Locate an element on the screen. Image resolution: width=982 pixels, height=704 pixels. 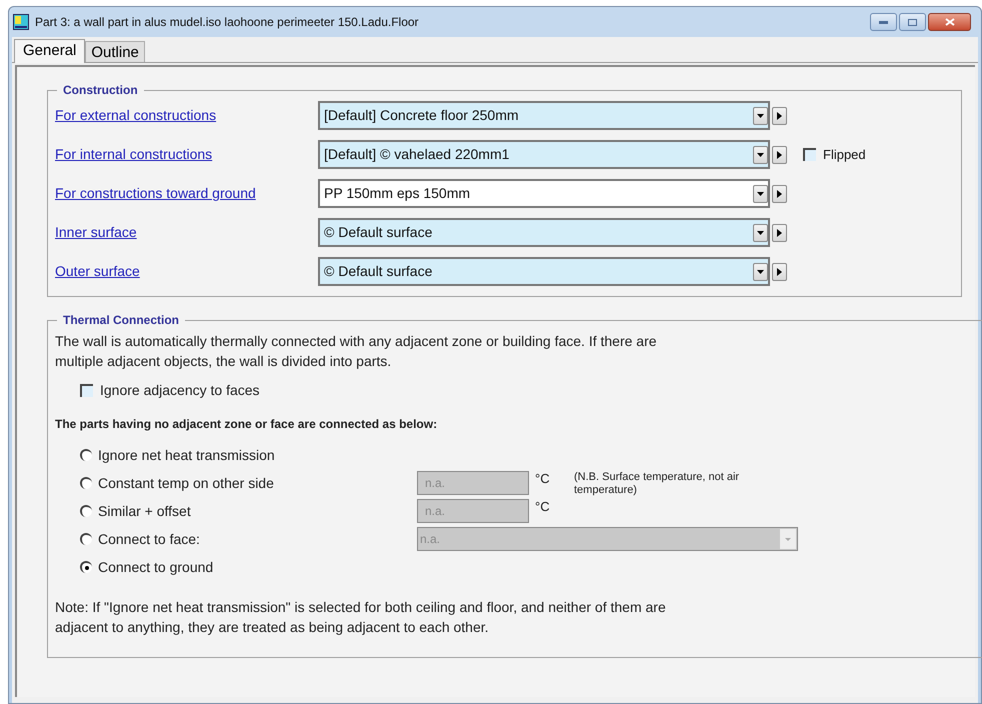
remark-text: (N.B. Surface temperature, not air temperature) is located at coordinates (657, 484).